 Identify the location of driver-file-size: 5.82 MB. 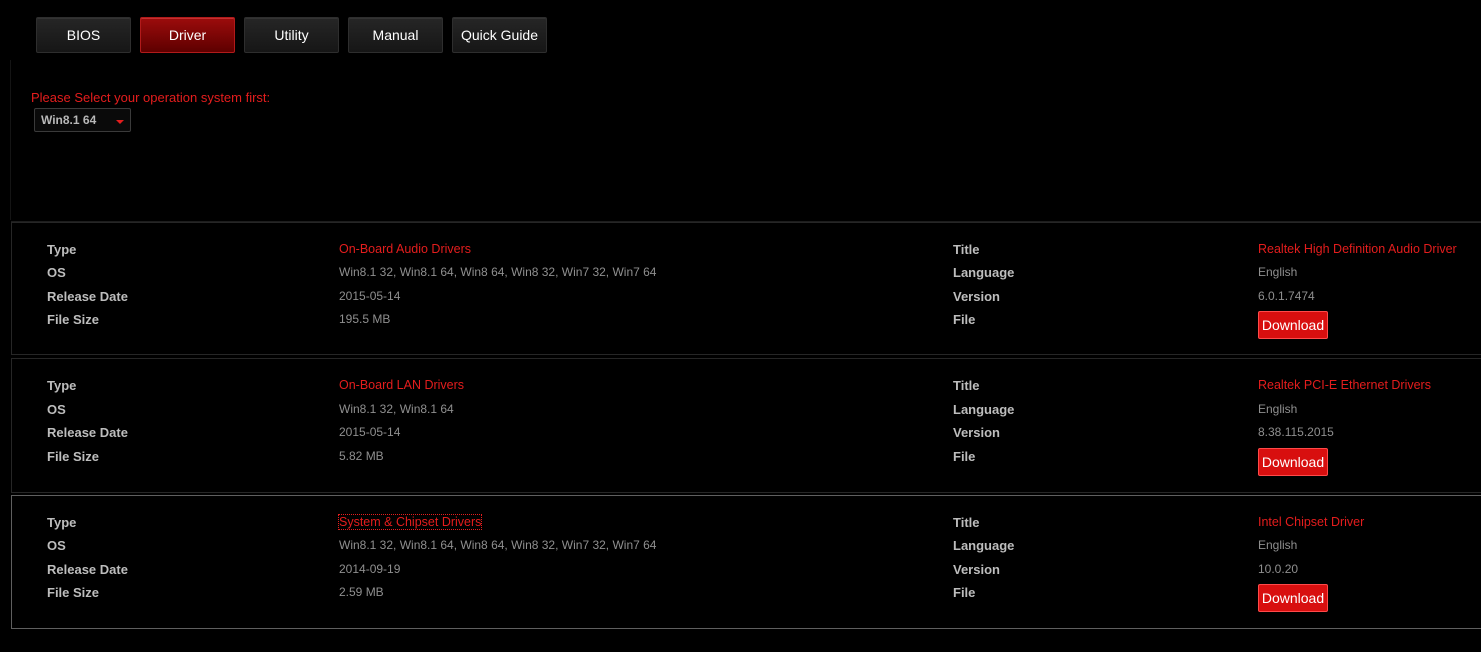
(361, 456).